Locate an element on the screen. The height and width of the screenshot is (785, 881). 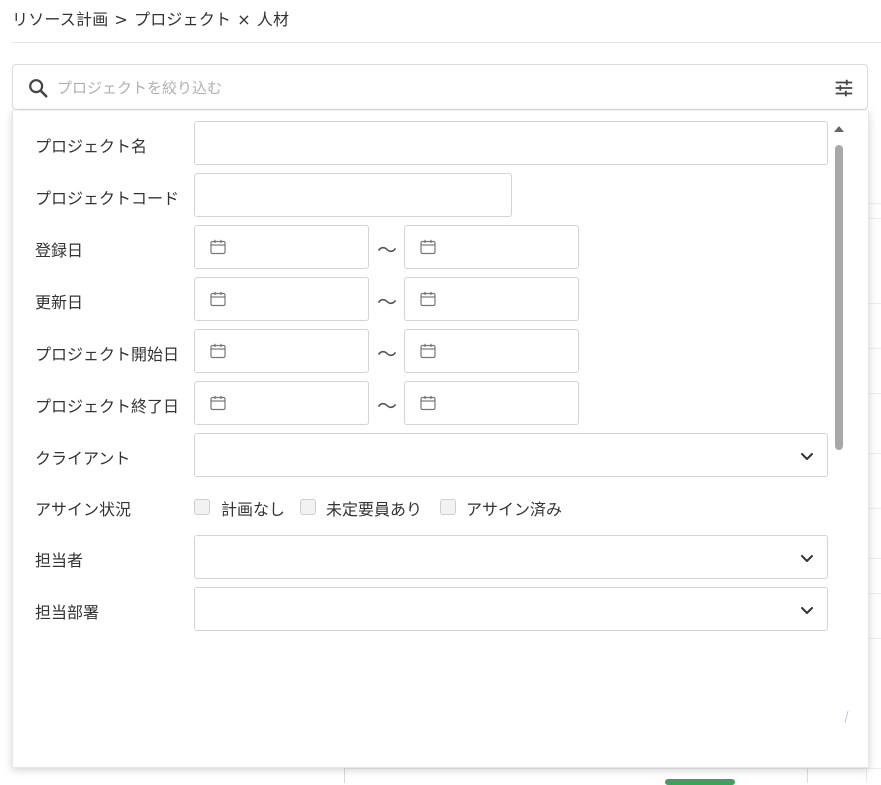
caret-up-icon is located at coordinates (839, 128).